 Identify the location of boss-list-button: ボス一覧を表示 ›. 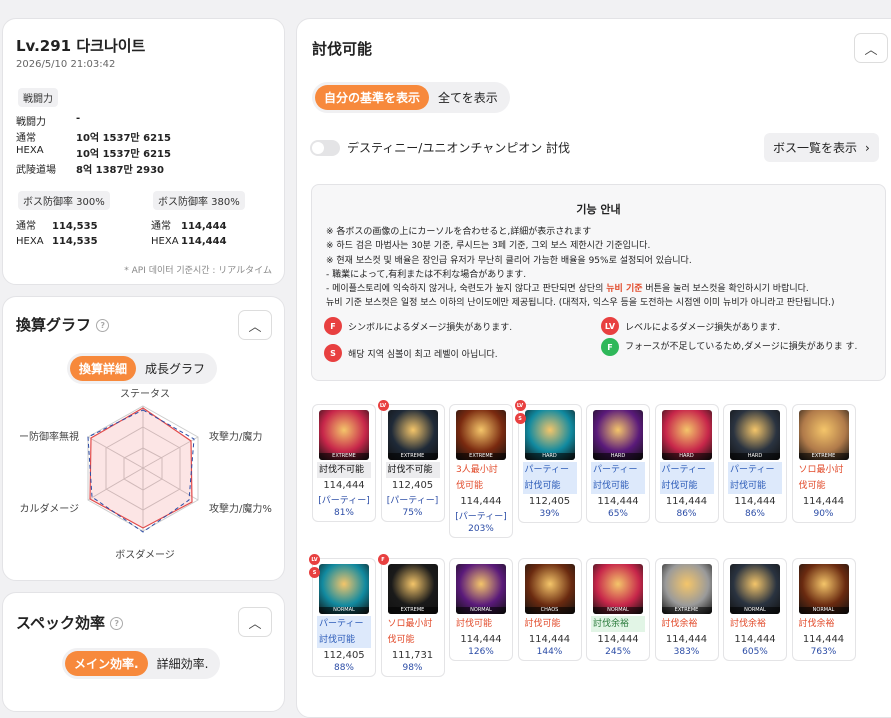
(821, 147).